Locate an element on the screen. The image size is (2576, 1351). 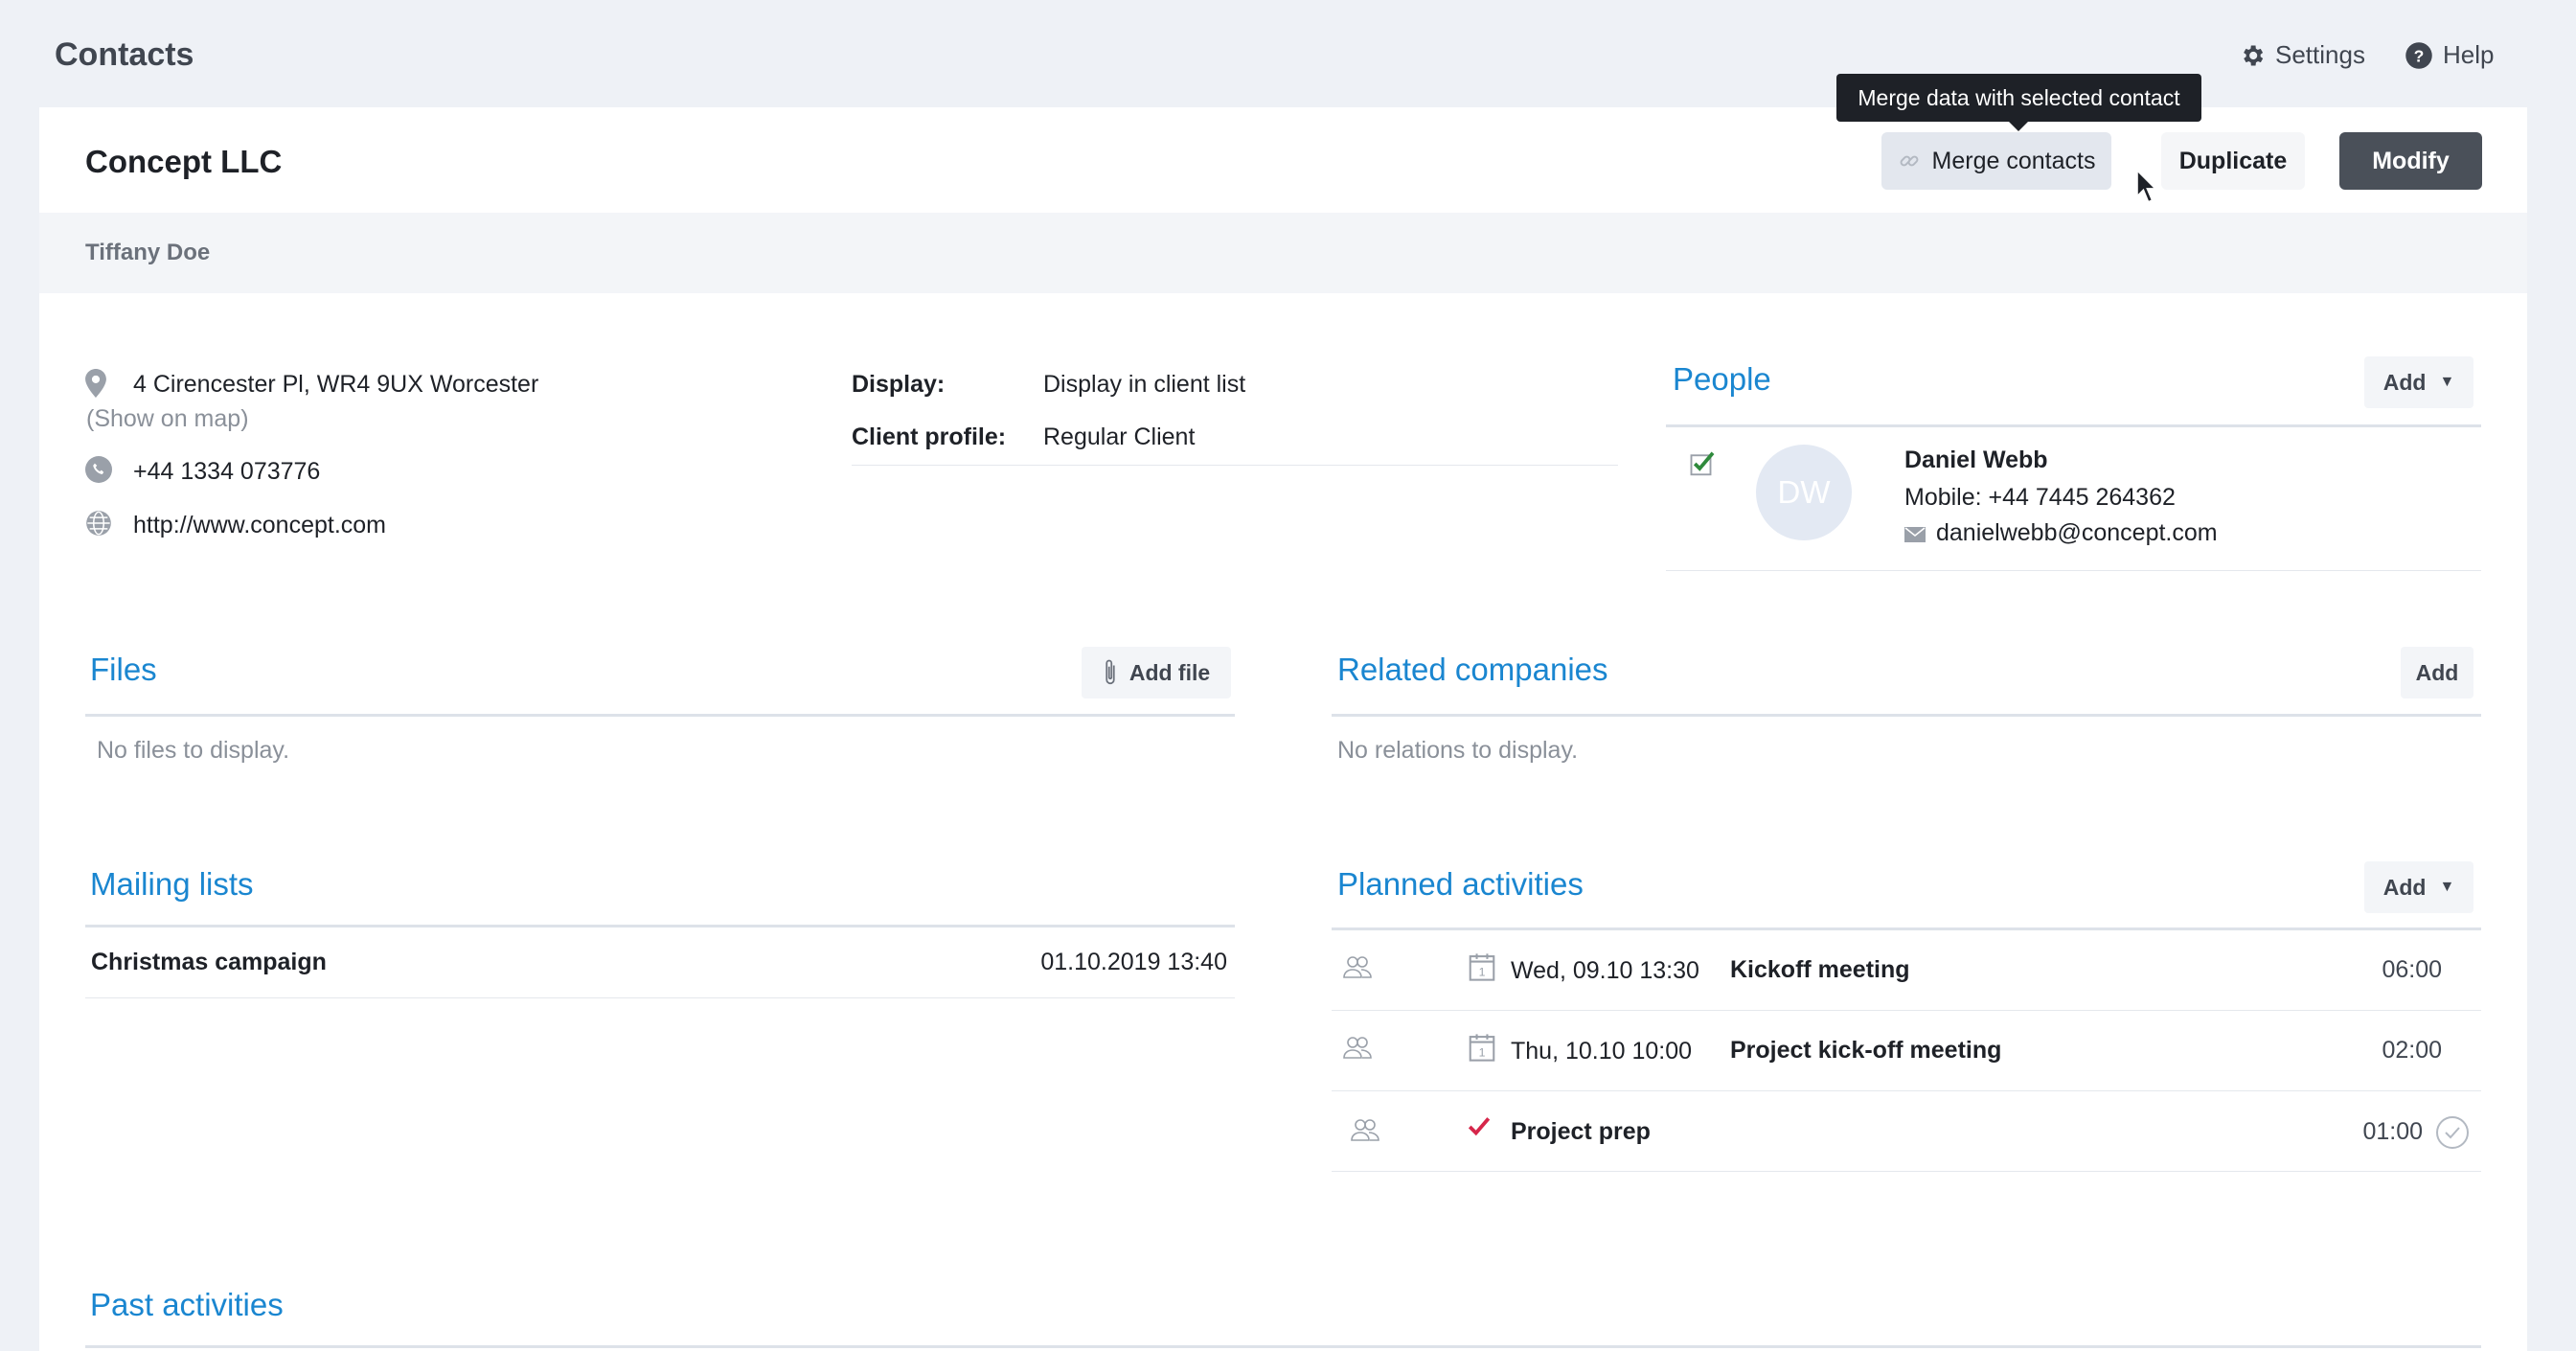
people-title: People is located at coordinates (1722, 379).